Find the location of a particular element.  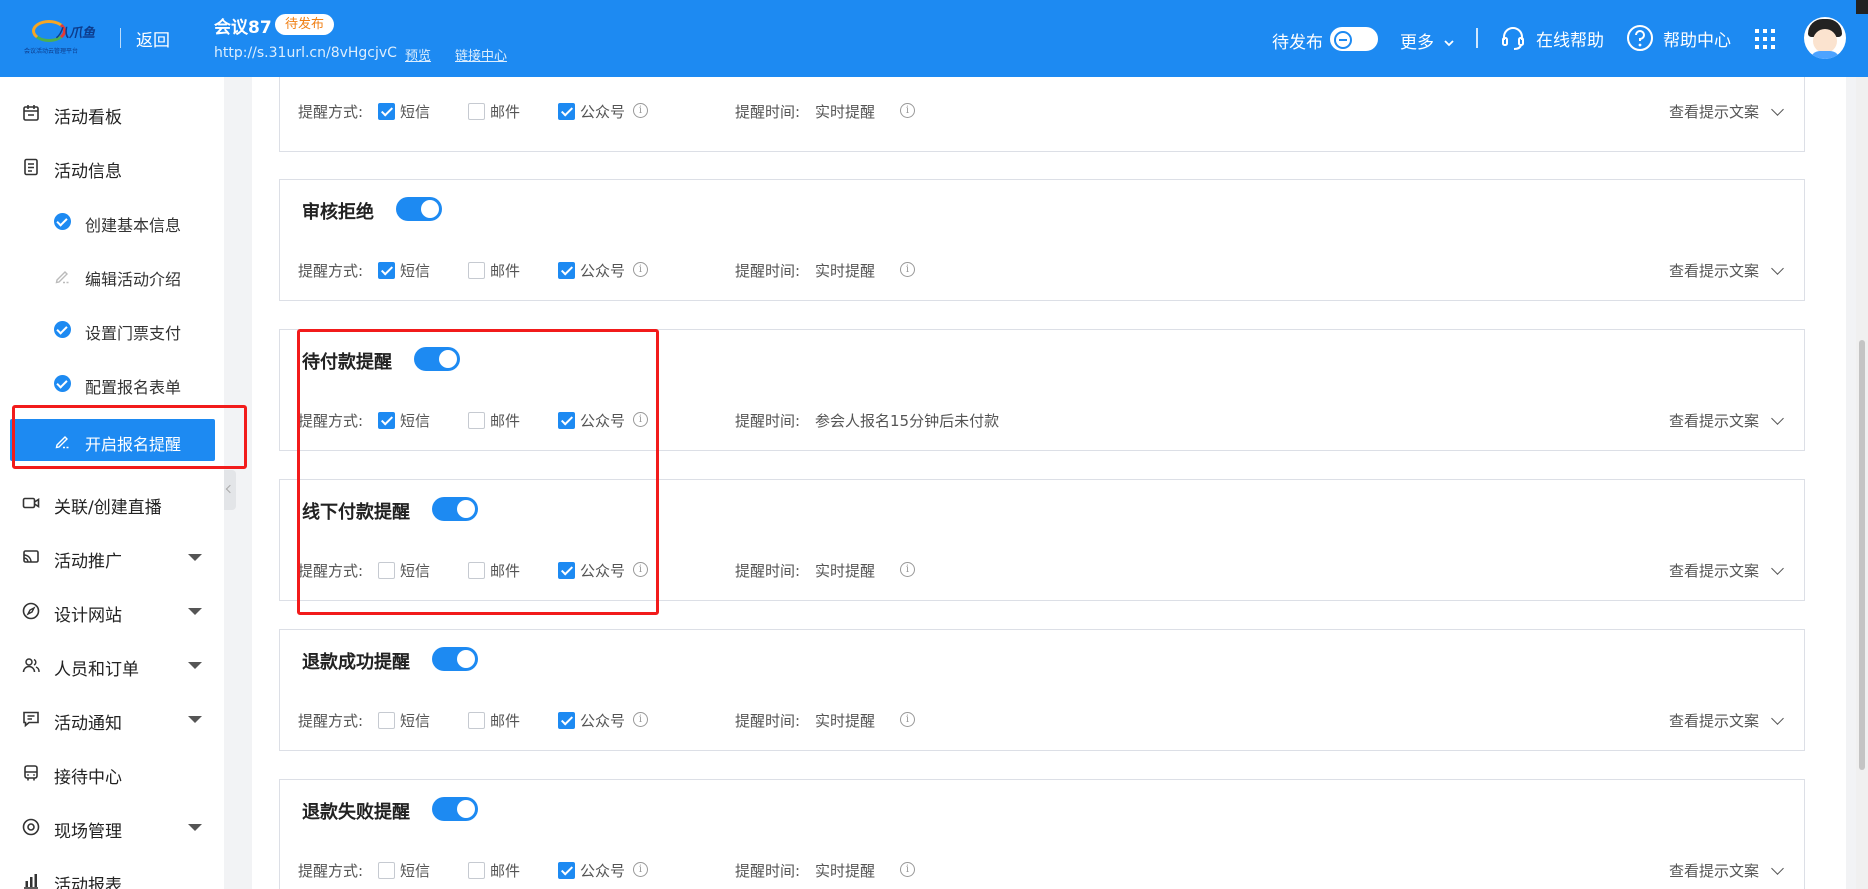

corner-indicator is located at coordinates (1862, 7).